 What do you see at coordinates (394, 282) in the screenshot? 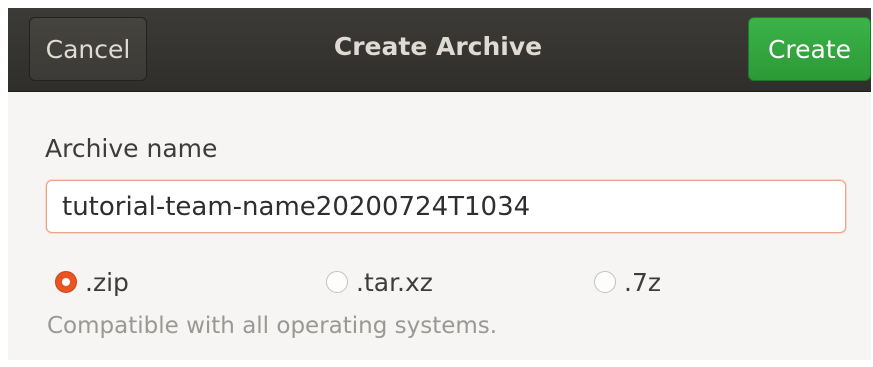
I see `format-label-tar-xz: .tar.xz` at bounding box center [394, 282].